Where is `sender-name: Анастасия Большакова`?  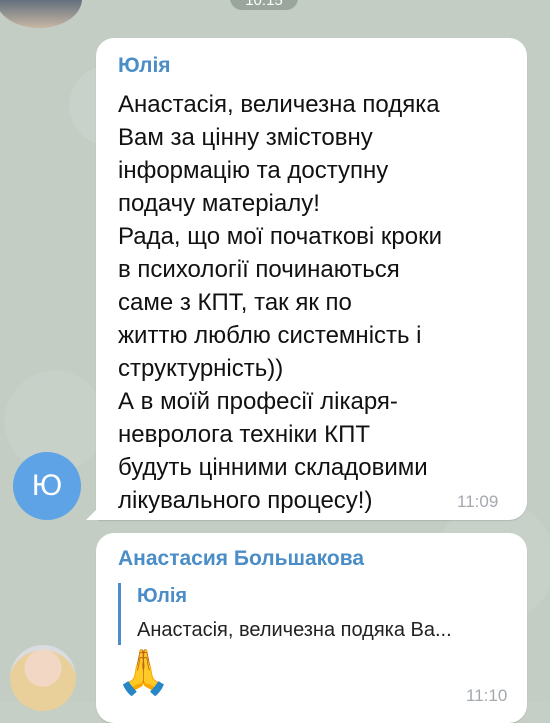 sender-name: Анастасия Большакова is located at coordinates (241, 559).